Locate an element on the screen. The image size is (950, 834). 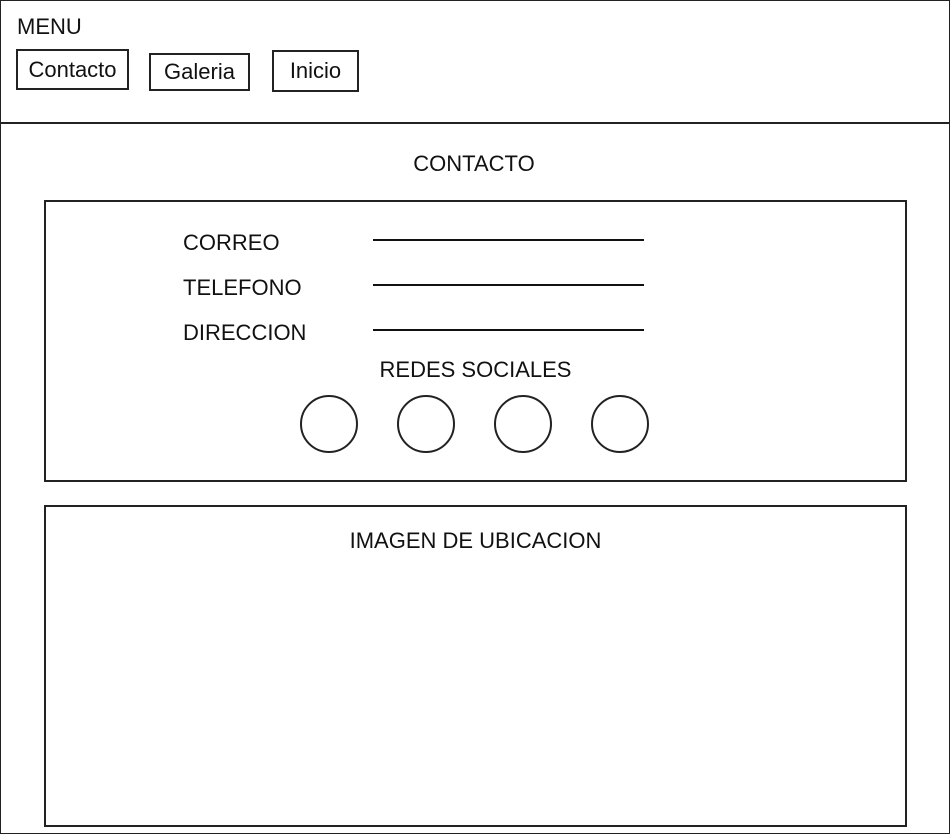
social-link-3-circle-icon is located at coordinates (523, 424).